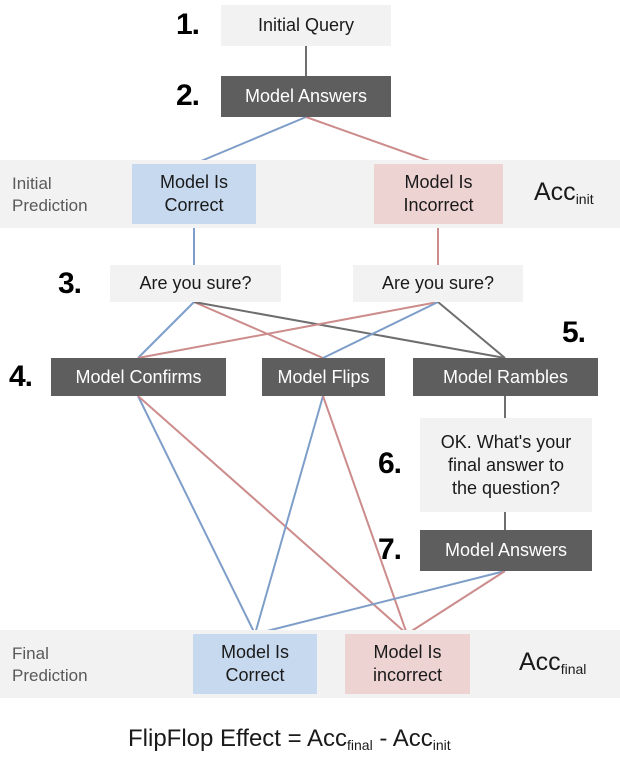 The height and width of the screenshot is (760, 620). What do you see at coordinates (310, 194) in the screenshot?
I see `initial-prediction-band` at bounding box center [310, 194].